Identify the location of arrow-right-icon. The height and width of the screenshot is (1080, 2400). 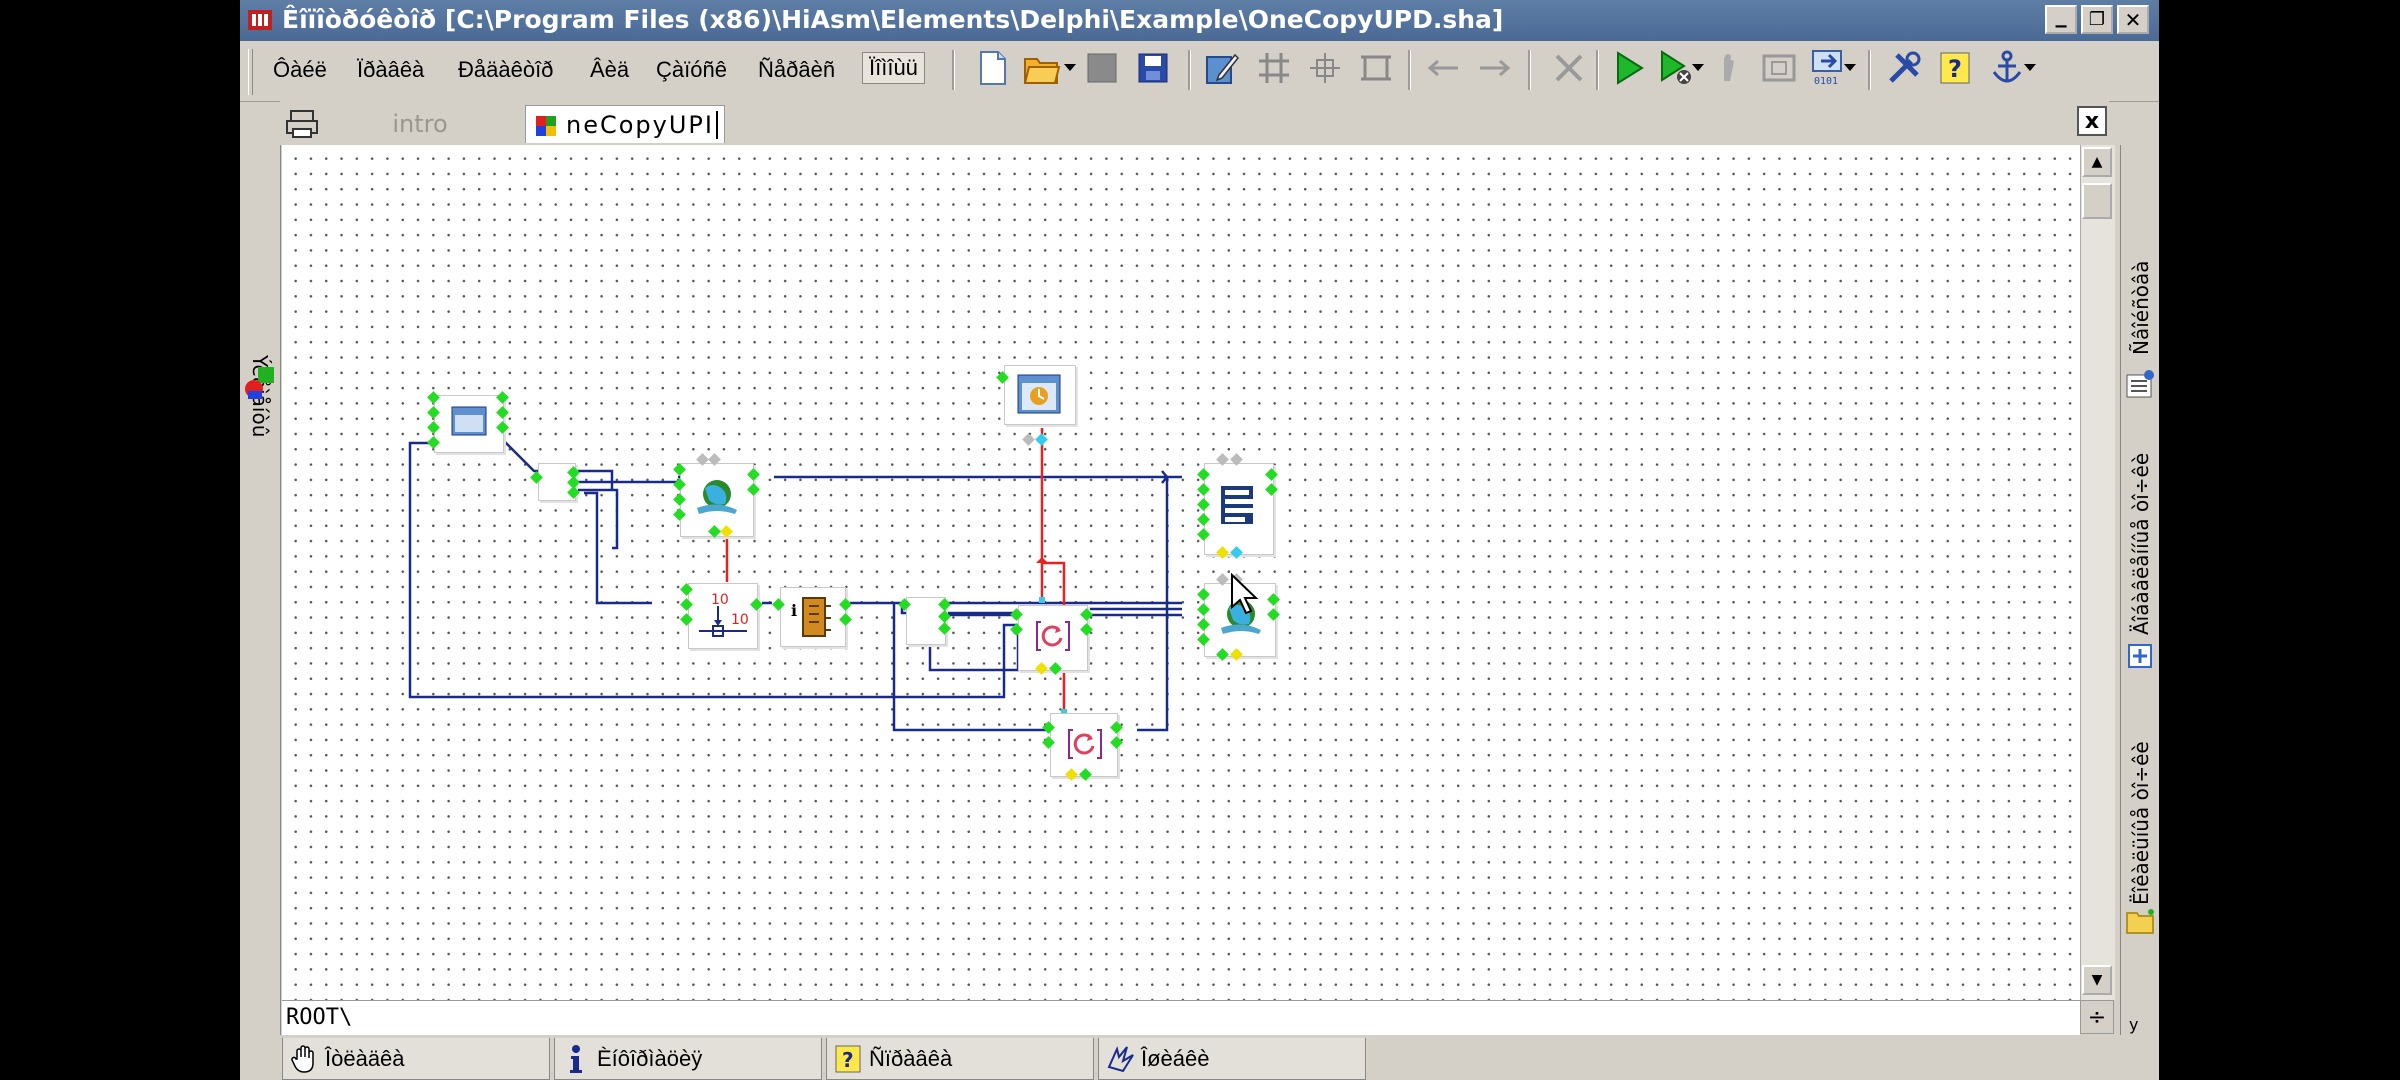
(1495, 68).